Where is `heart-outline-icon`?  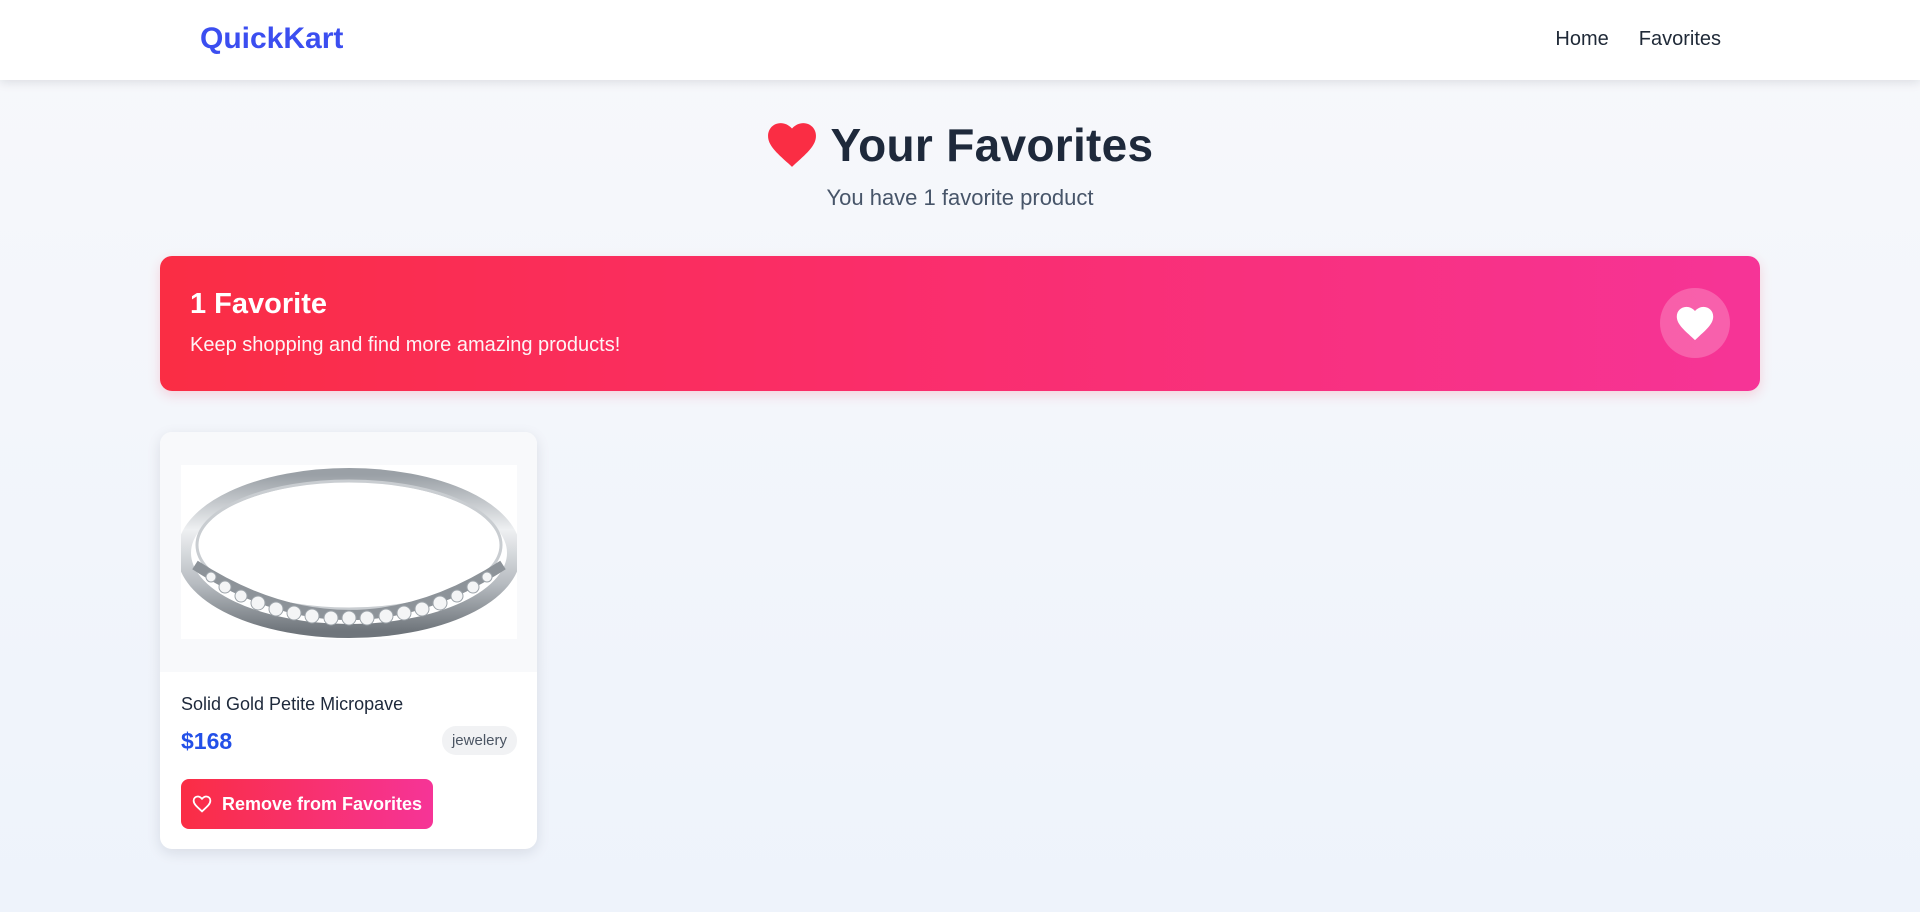
heart-outline-icon is located at coordinates (202, 804).